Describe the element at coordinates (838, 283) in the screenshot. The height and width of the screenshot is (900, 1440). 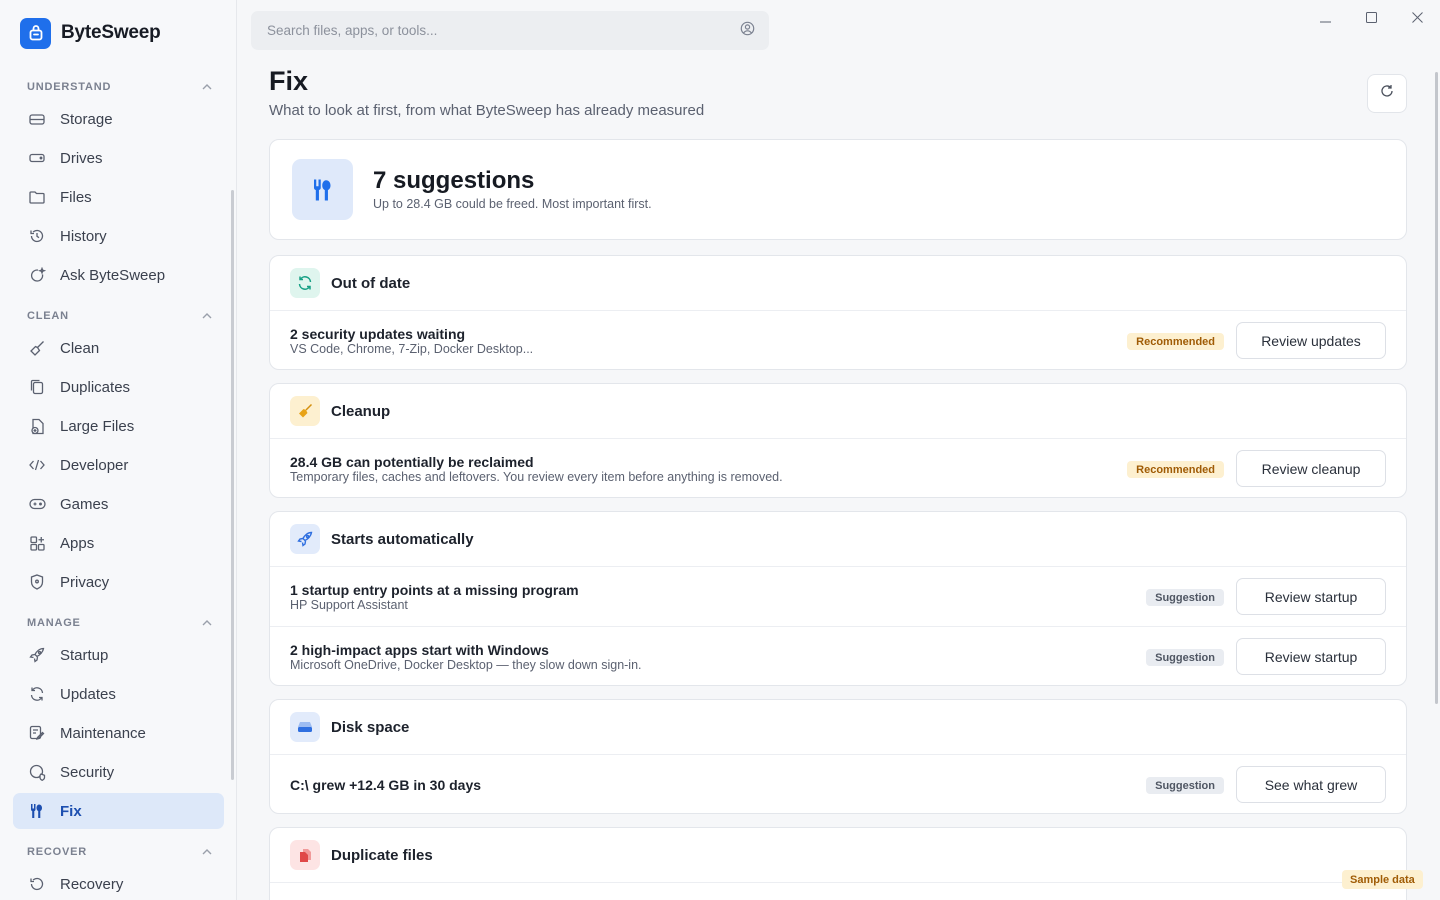
I see `group-header: Out of date` at that location.